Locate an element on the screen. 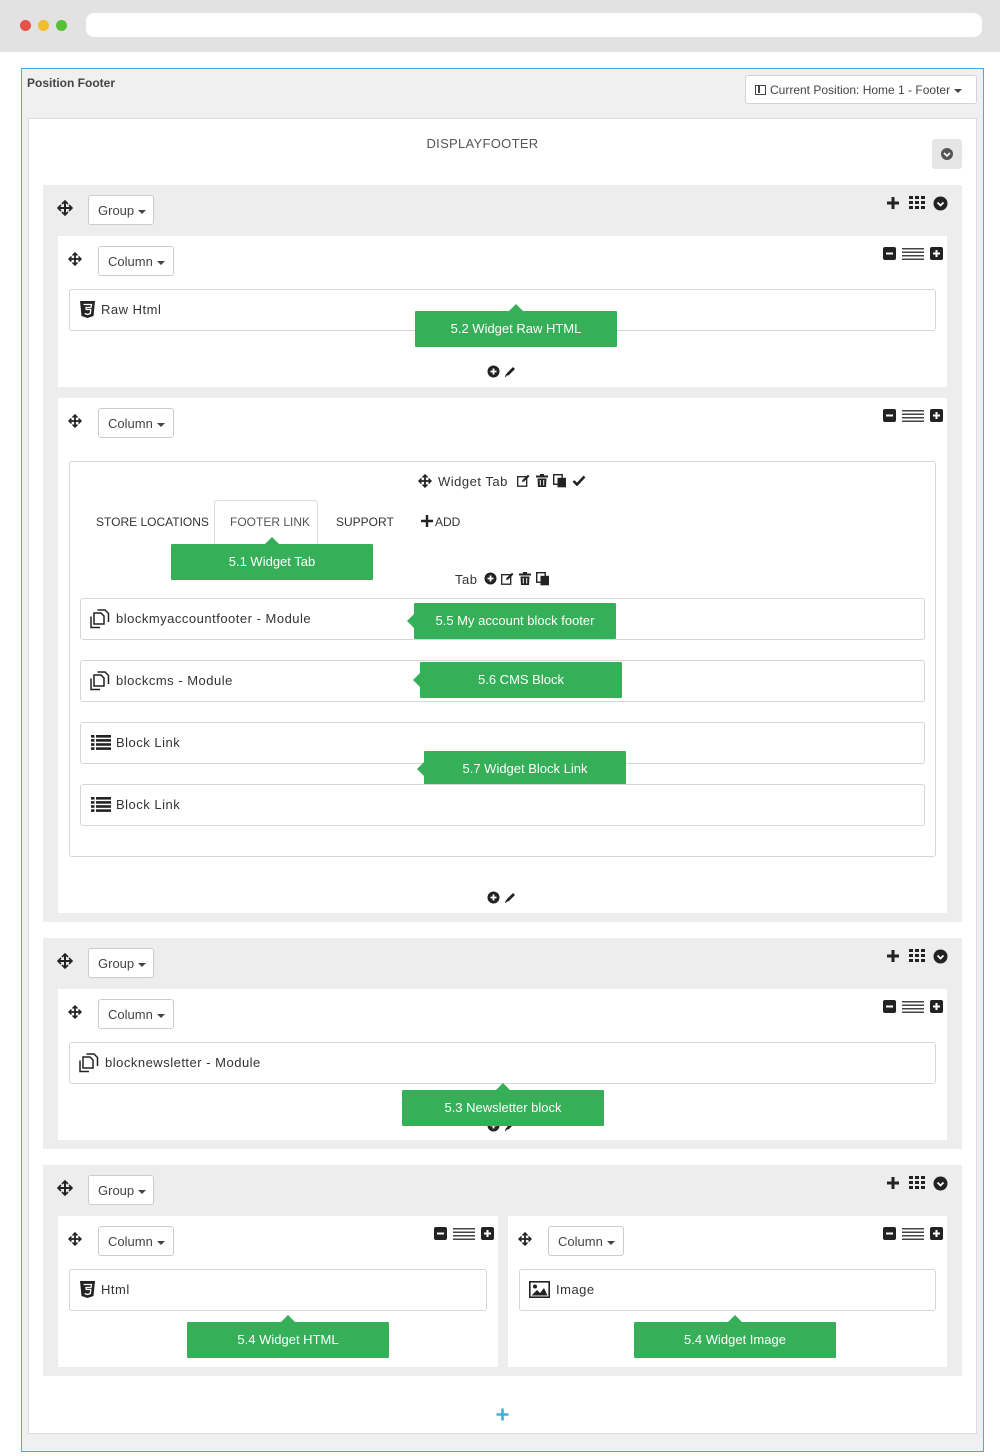  image-icon is located at coordinates (539, 1289).